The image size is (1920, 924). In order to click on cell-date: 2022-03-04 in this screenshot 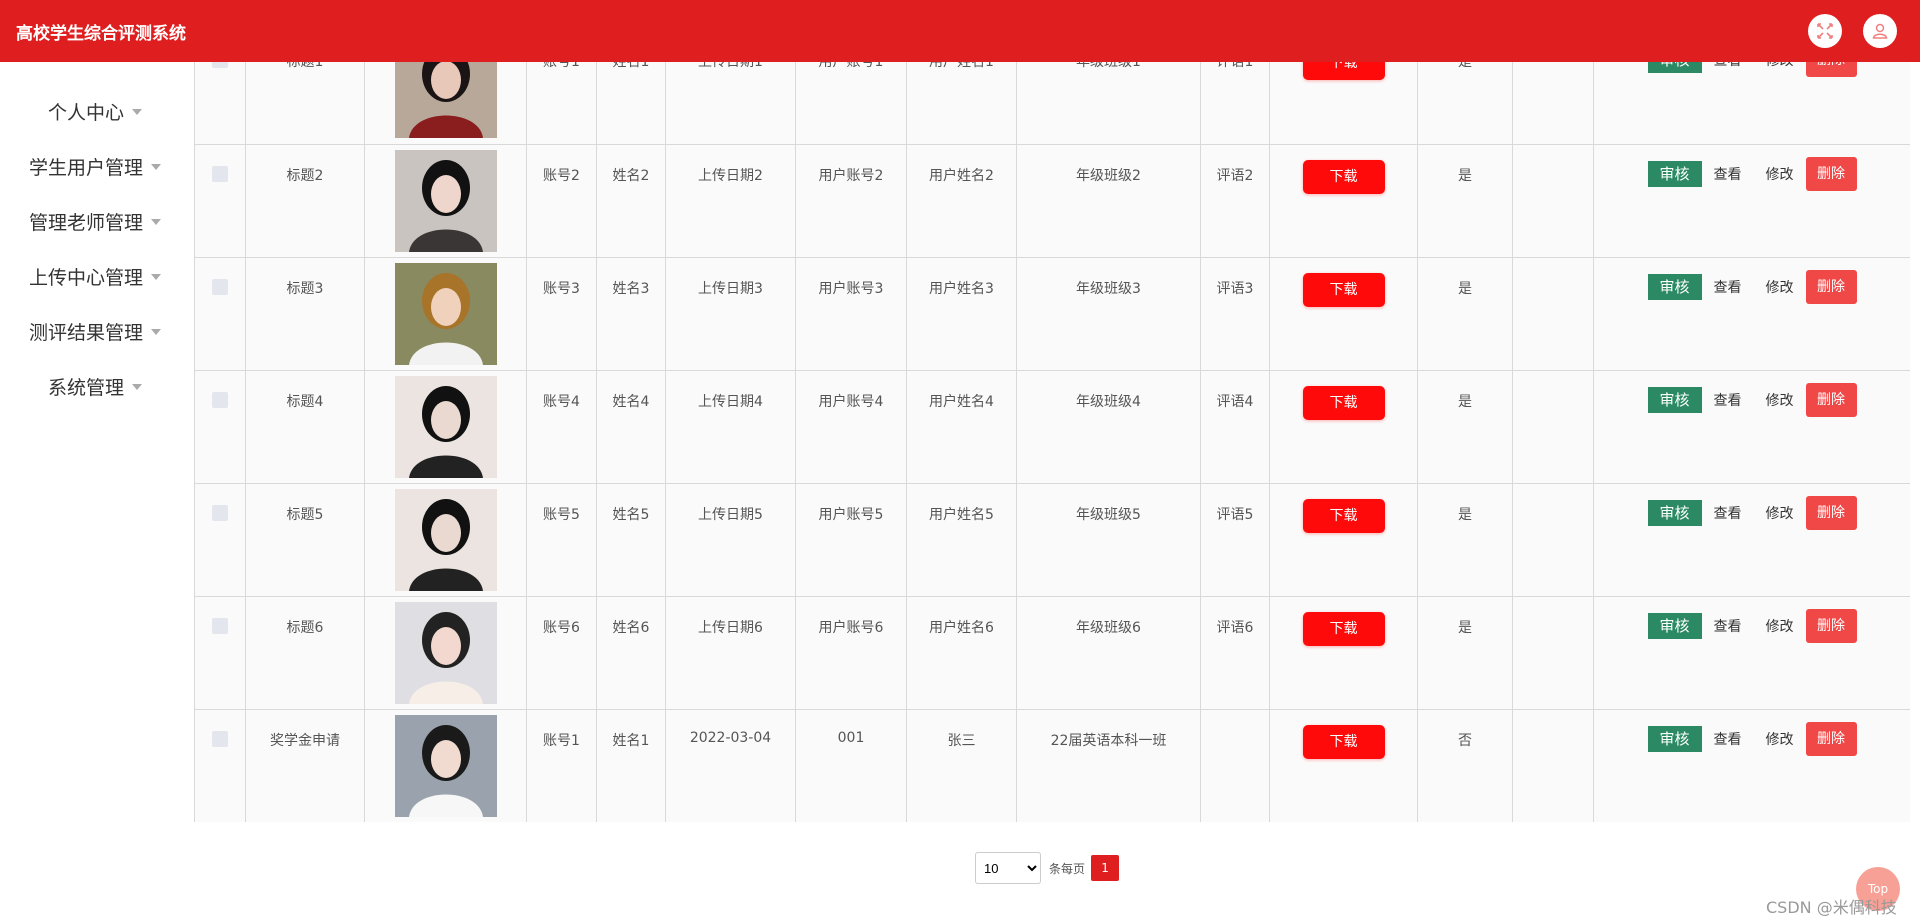, I will do `click(730, 765)`.